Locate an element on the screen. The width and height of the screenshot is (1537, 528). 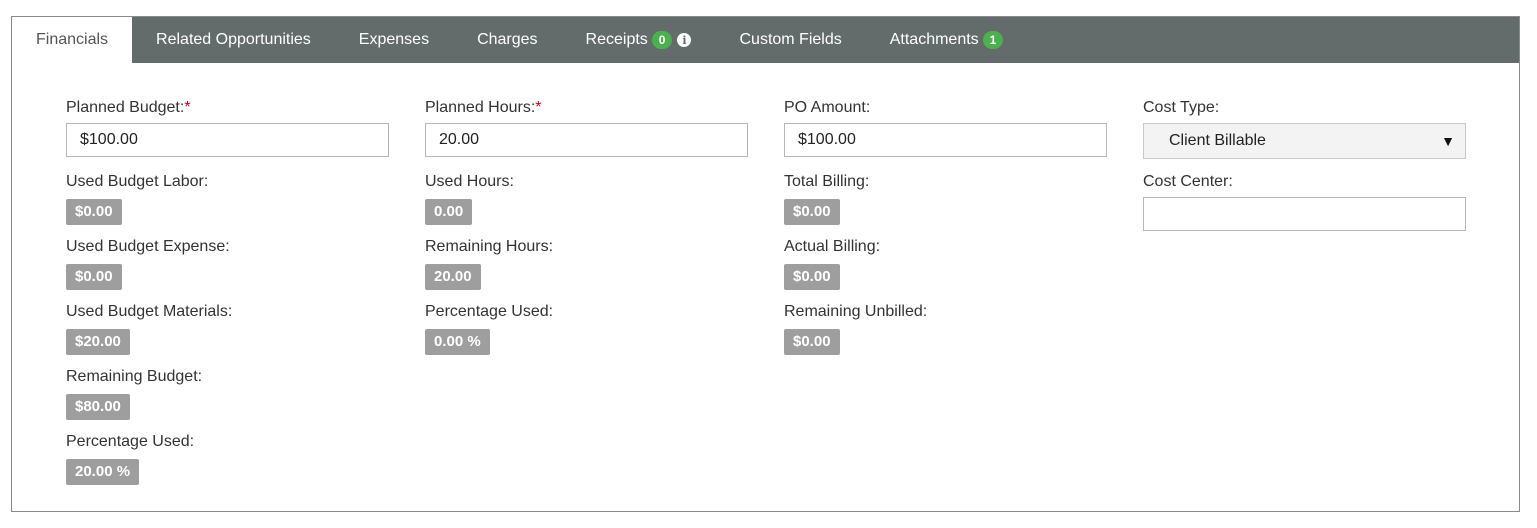
po-amount-label: PO Amount: is located at coordinates (827, 107).